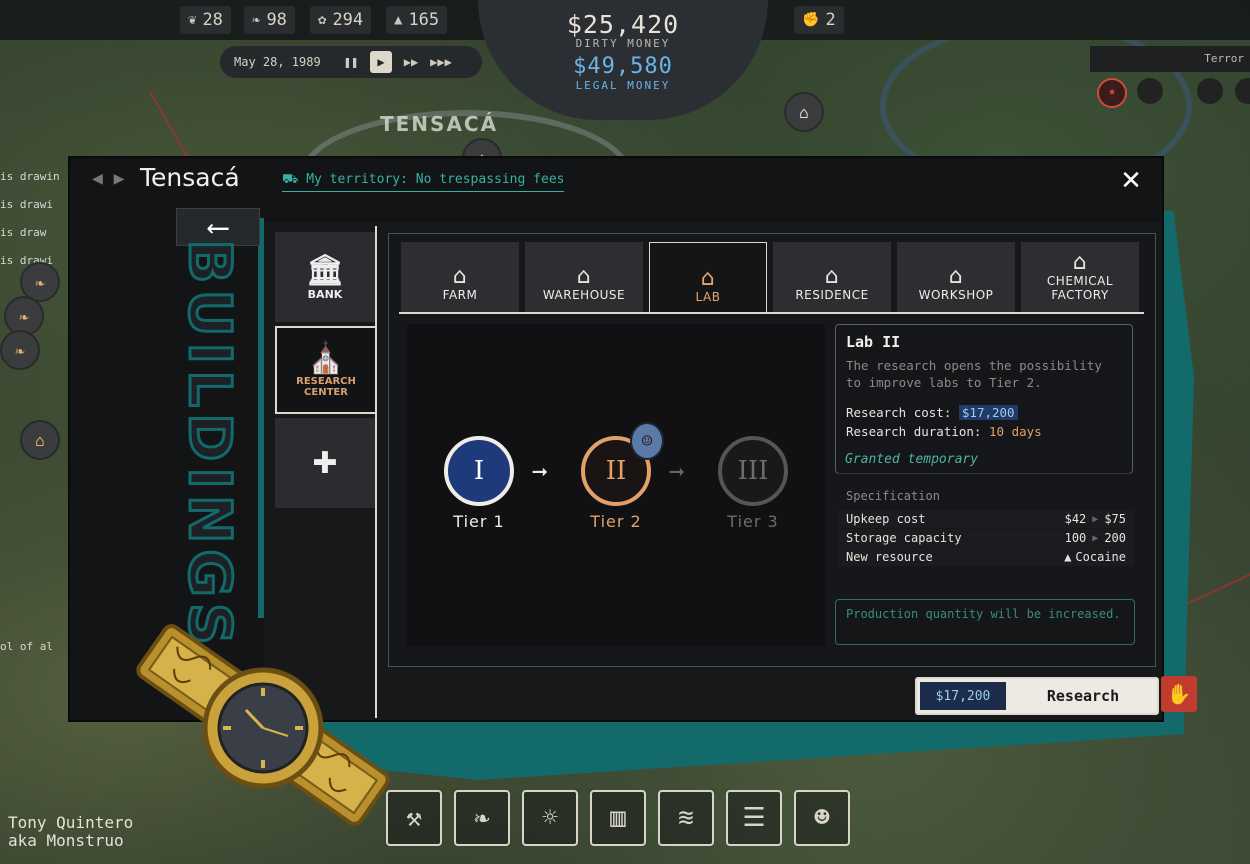  I want to click on terror-panel: Terror, so click(1170, 59).